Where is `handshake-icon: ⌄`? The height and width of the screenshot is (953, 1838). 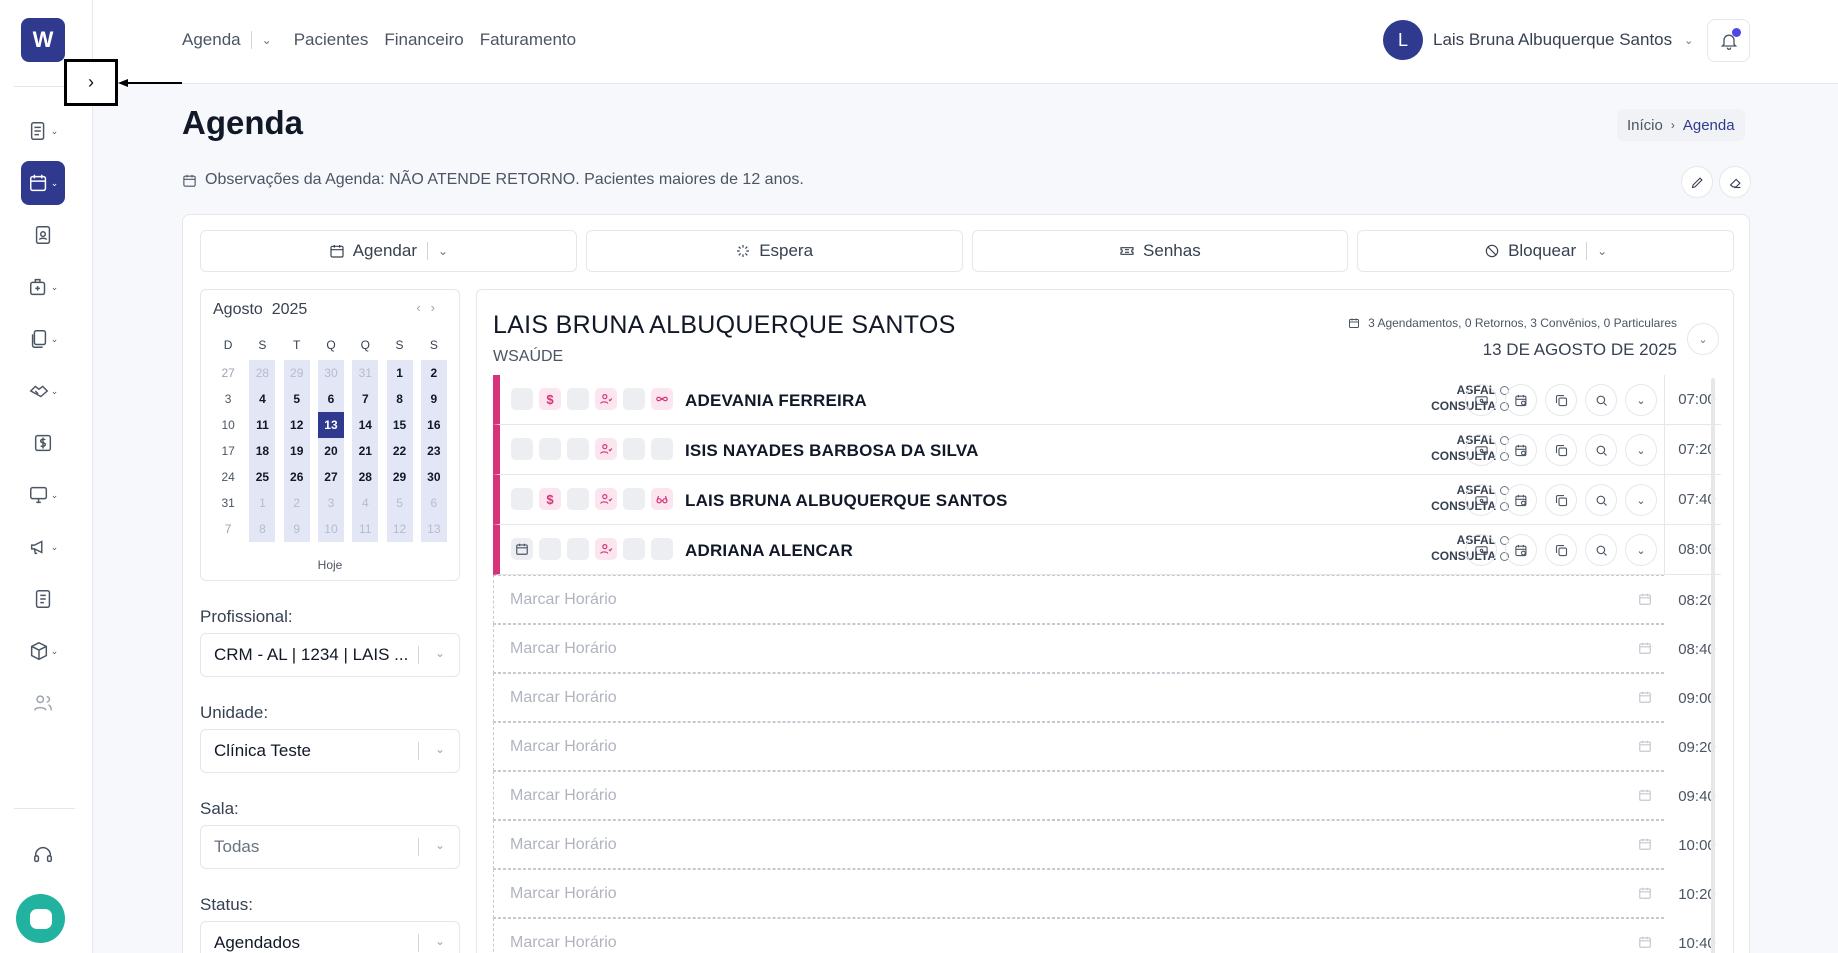
handshake-icon: ⌄ is located at coordinates (43, 391).